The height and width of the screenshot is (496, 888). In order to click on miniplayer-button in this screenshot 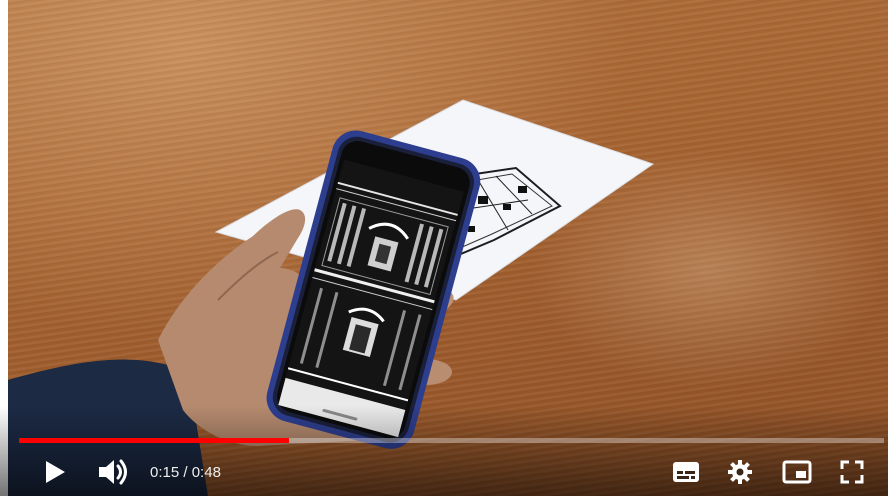, I will do `click(797, 472)`.